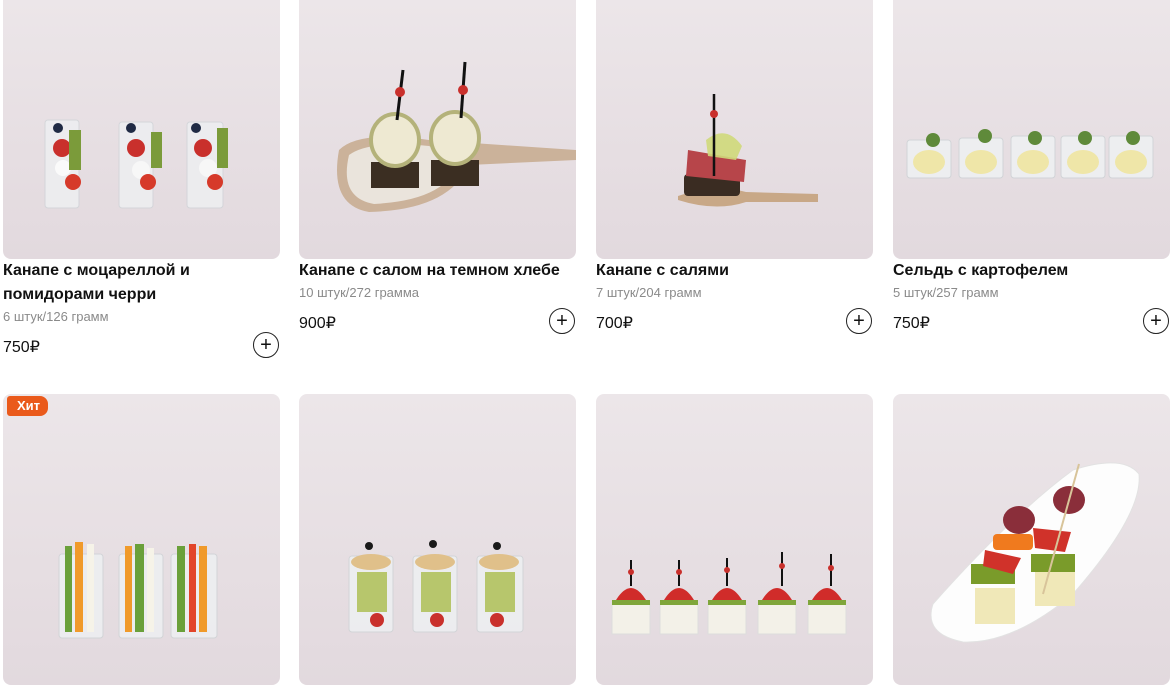  Describe the element at coordinates (28, 406) in the screenshot. I see `hit-badge: Хит` at that location.